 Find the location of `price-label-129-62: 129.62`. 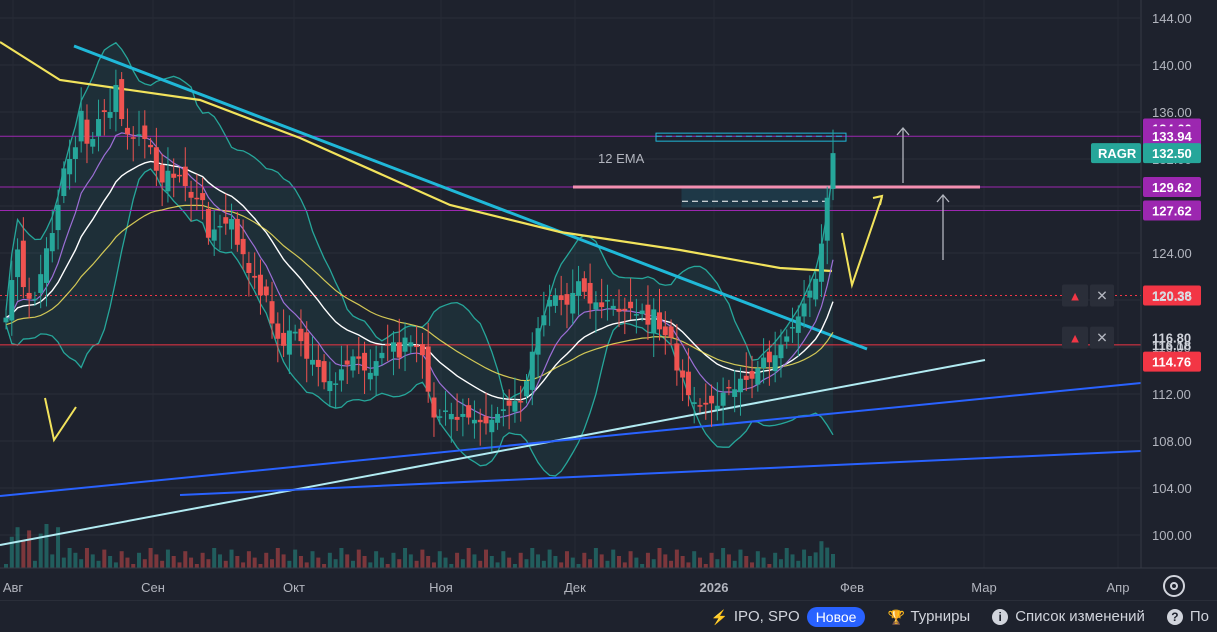

price-label-129-62: 129.62 is located at coordinates (1172, 187).